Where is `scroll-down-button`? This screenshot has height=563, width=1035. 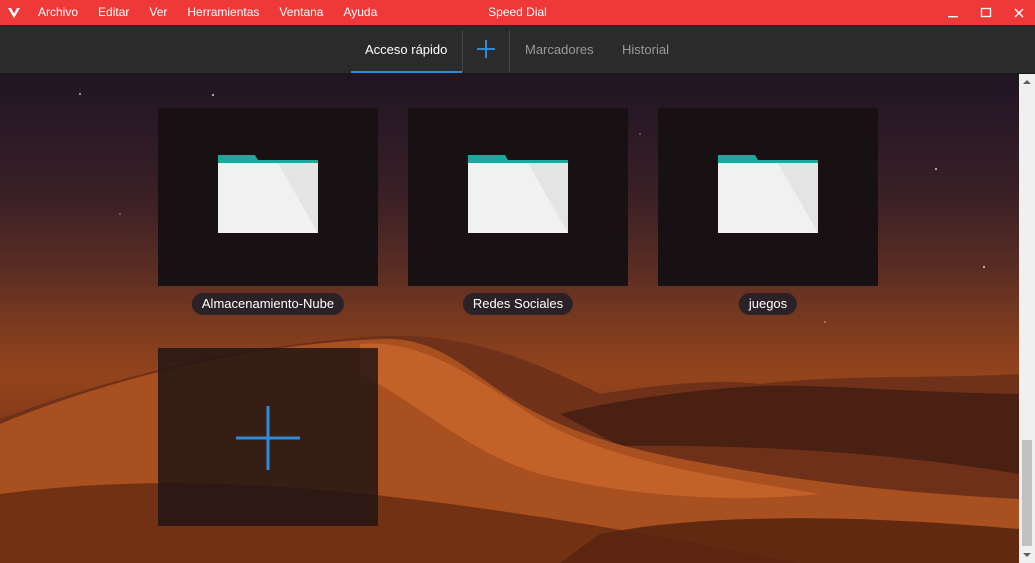
scroll-down-button is located at coordinates (1027, 555).